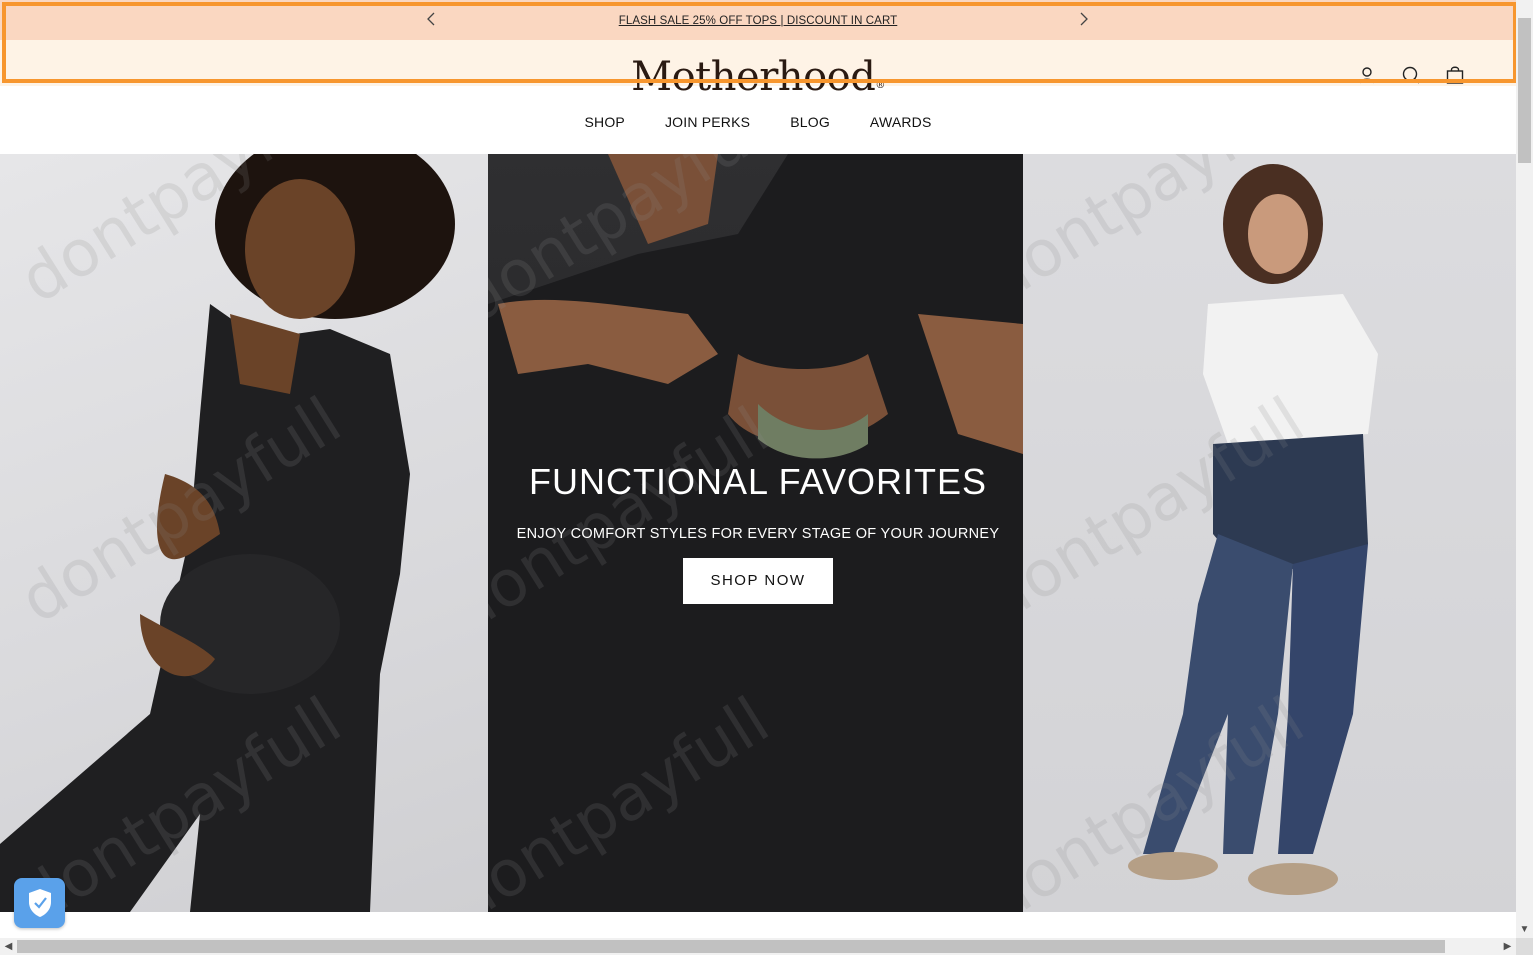 The height and width of the screenshot is (955, 1533). What do you see at coordinates (604, 122) in the screenshot?
I see `nav-item-shop: SHOP` at bounding box center [604, 122].